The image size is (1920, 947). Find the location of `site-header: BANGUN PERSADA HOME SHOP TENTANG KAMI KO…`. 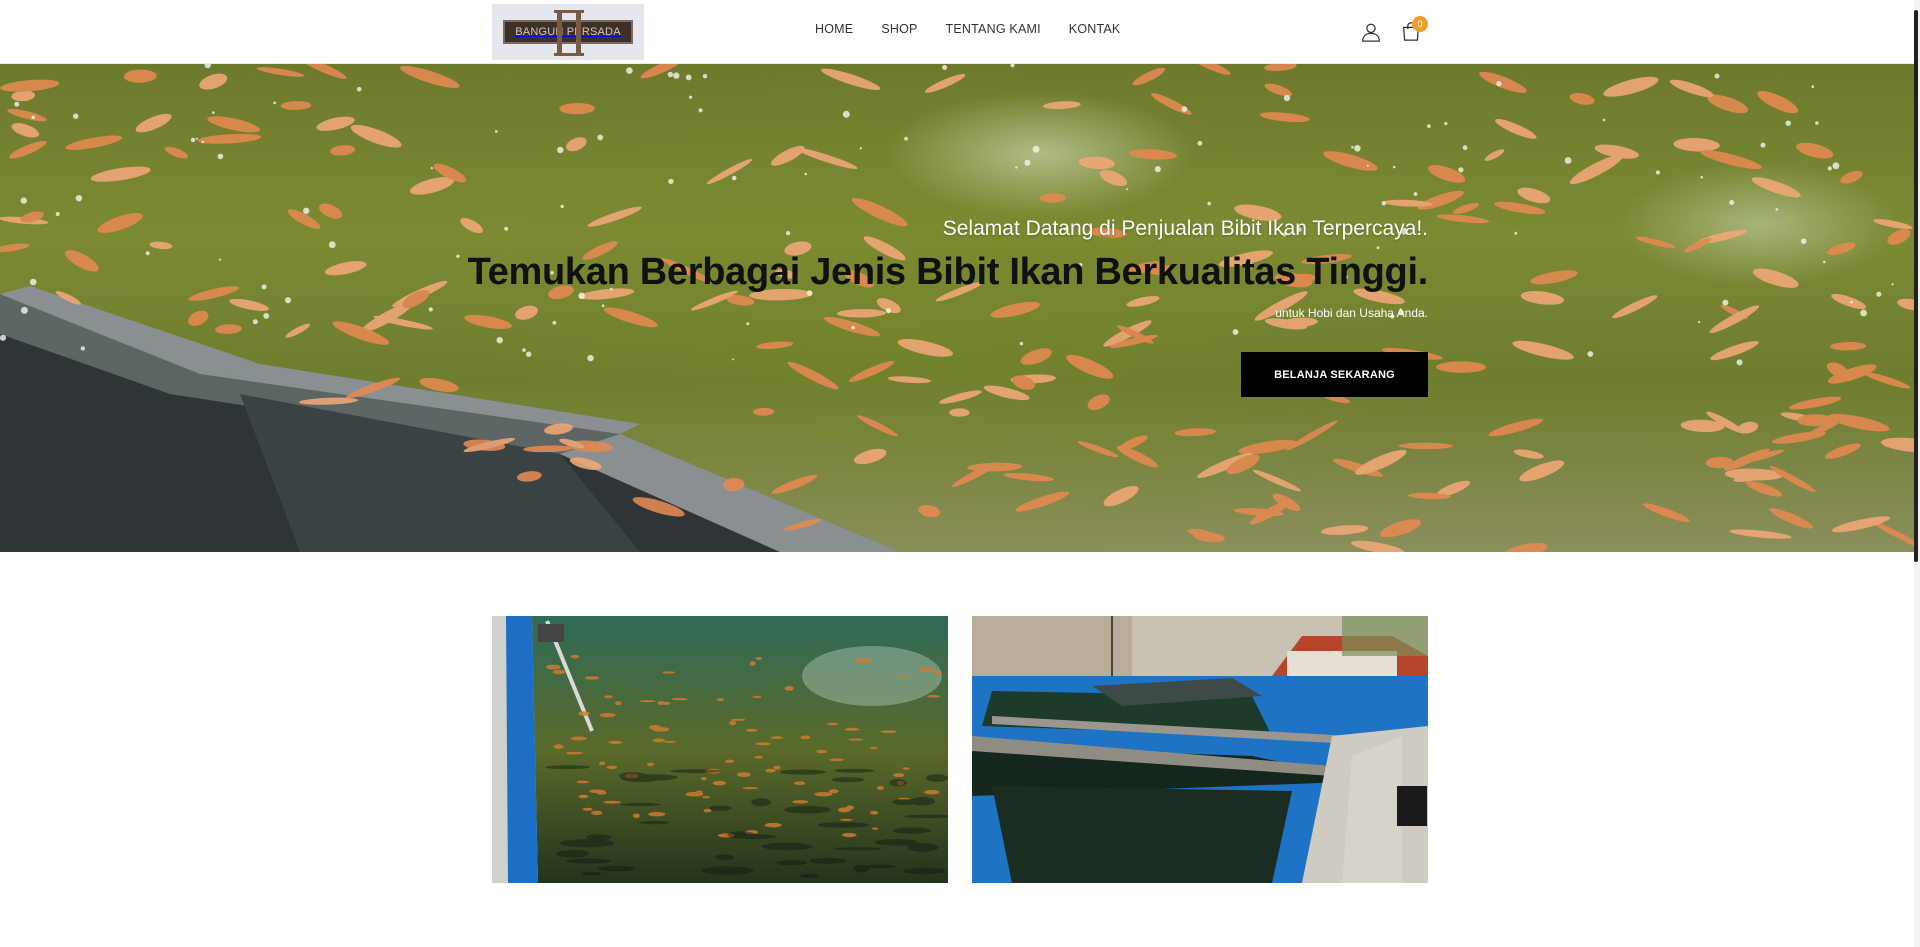

site-header: BANGUN PERSADA HOME SHOP TENTANG KAMI KO… is located at coordinates (960, 32).